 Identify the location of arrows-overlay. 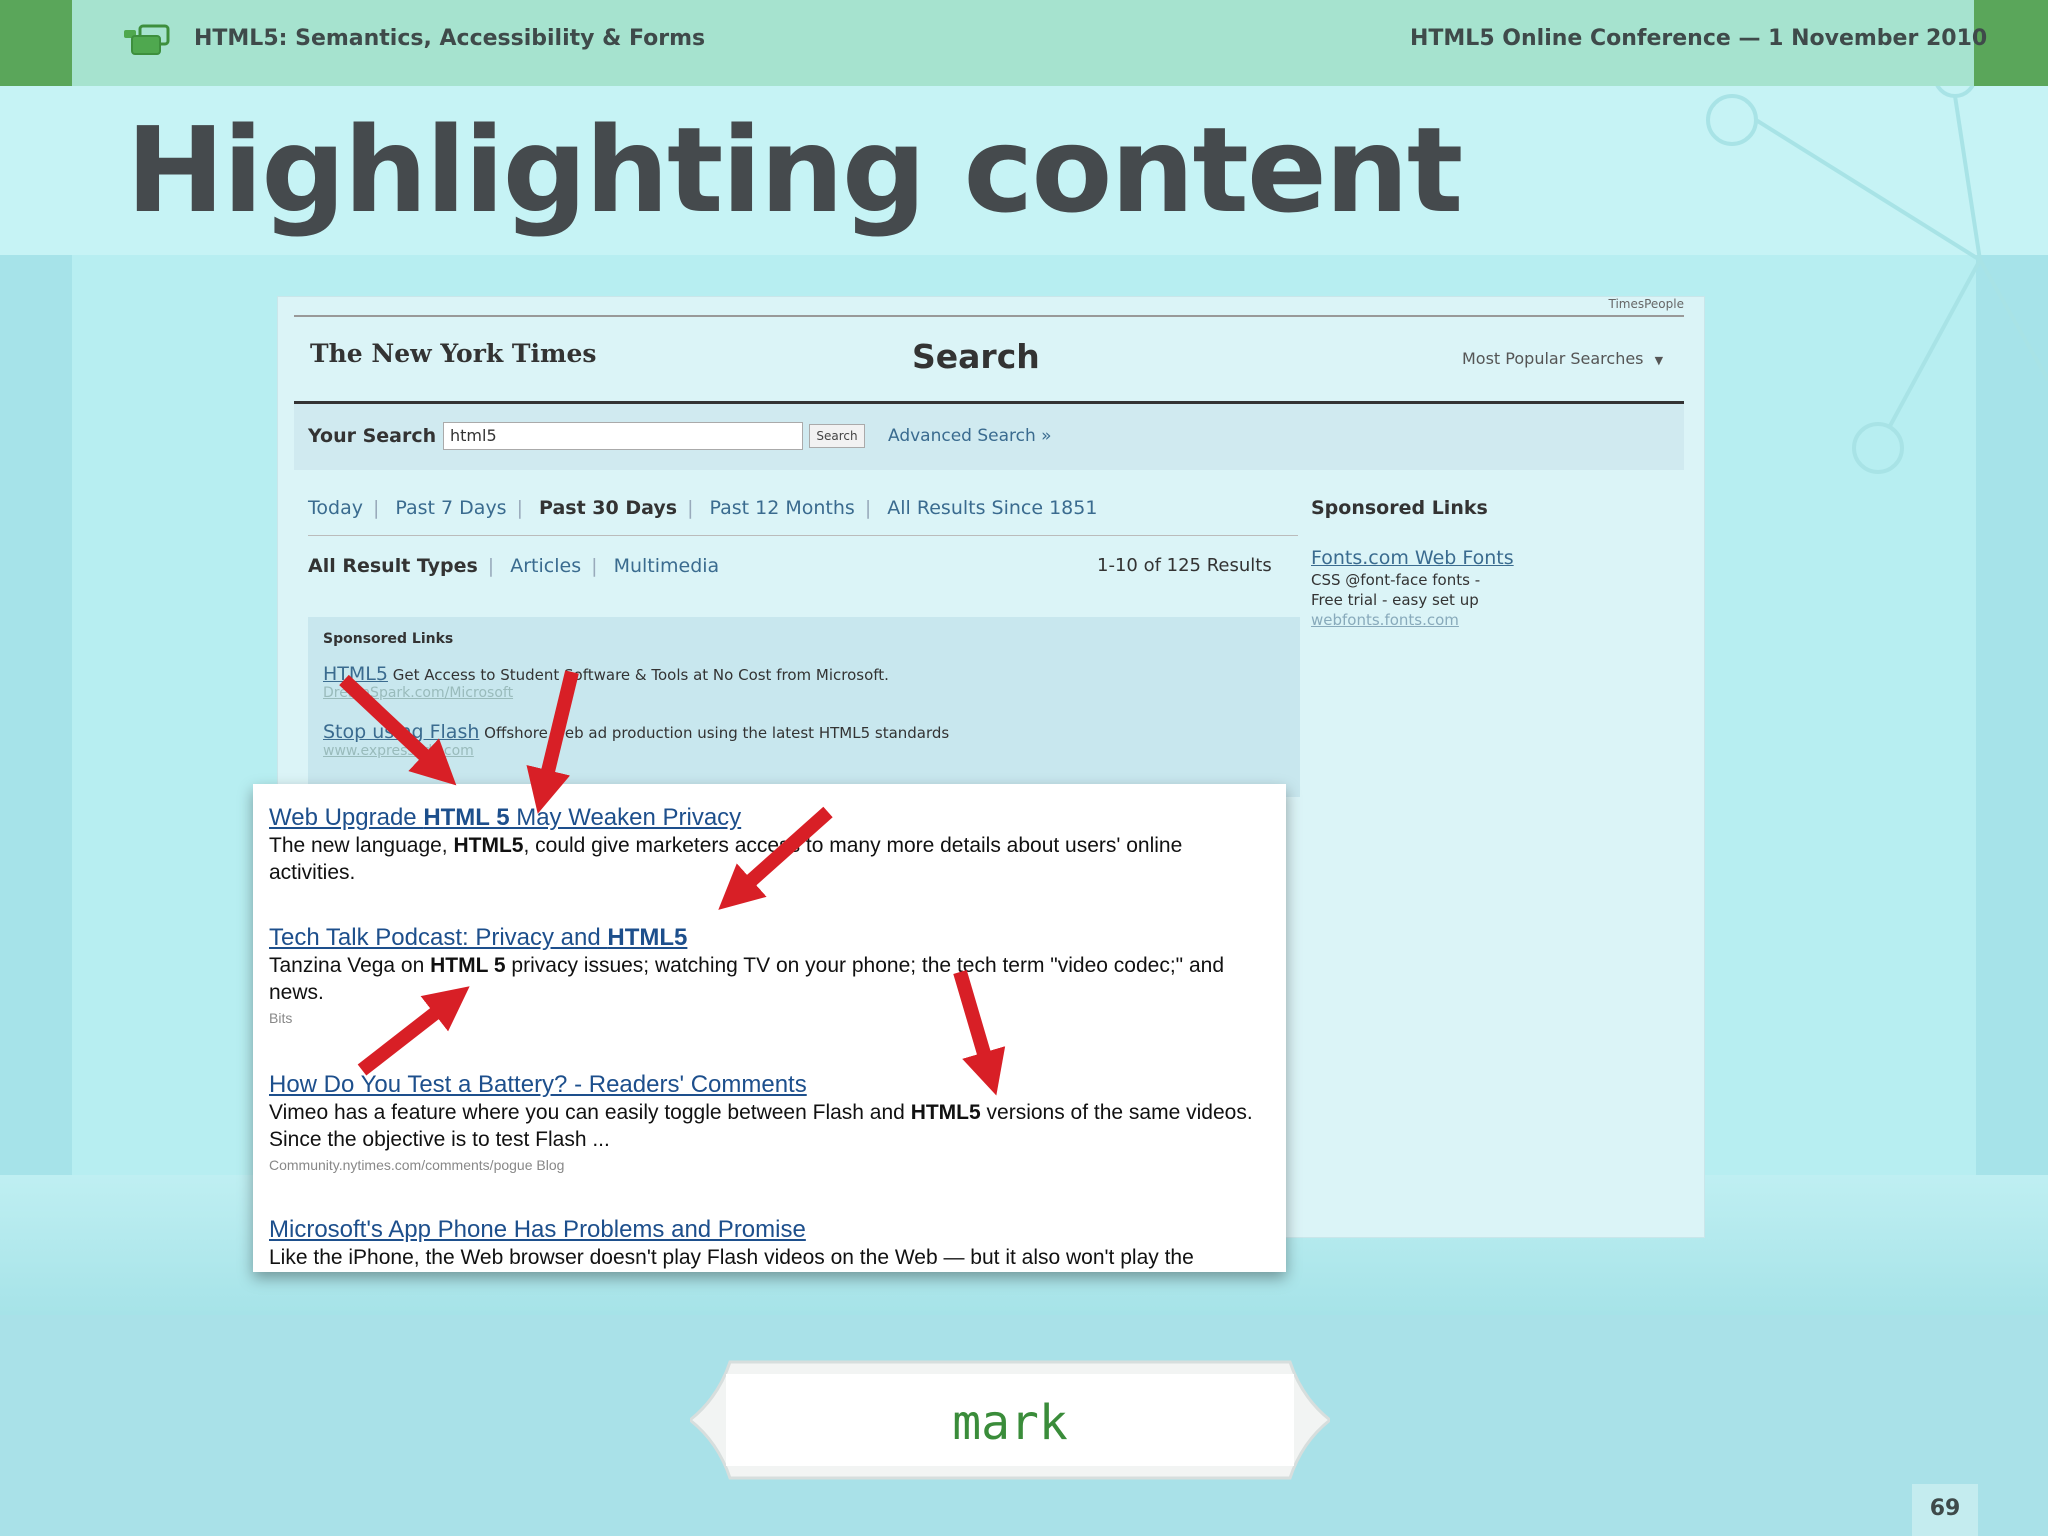
(672, 883).